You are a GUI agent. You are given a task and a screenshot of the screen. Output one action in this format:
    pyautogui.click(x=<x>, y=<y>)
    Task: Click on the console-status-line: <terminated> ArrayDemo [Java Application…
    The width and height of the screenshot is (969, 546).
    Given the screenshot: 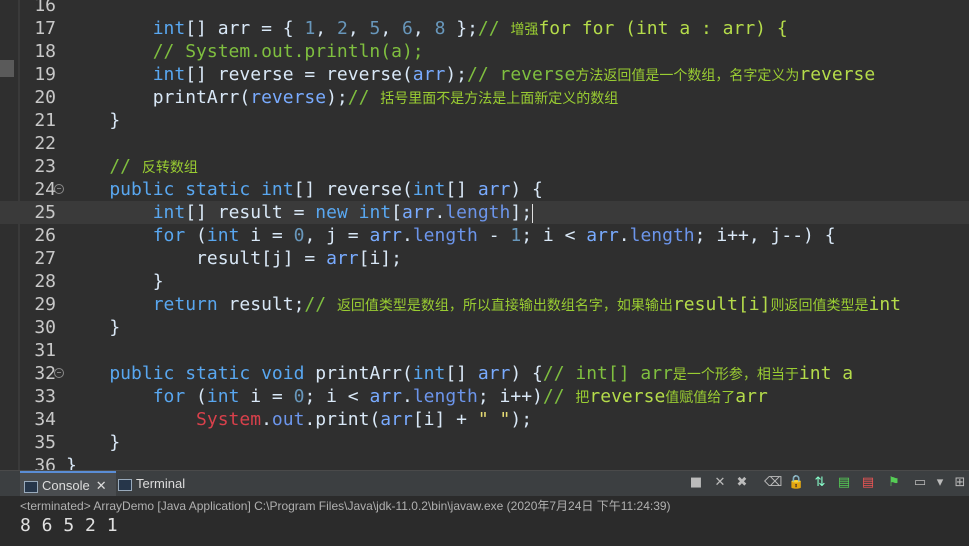 What is the action you would take?
    pyautogui.click(x=484, y=506)
    